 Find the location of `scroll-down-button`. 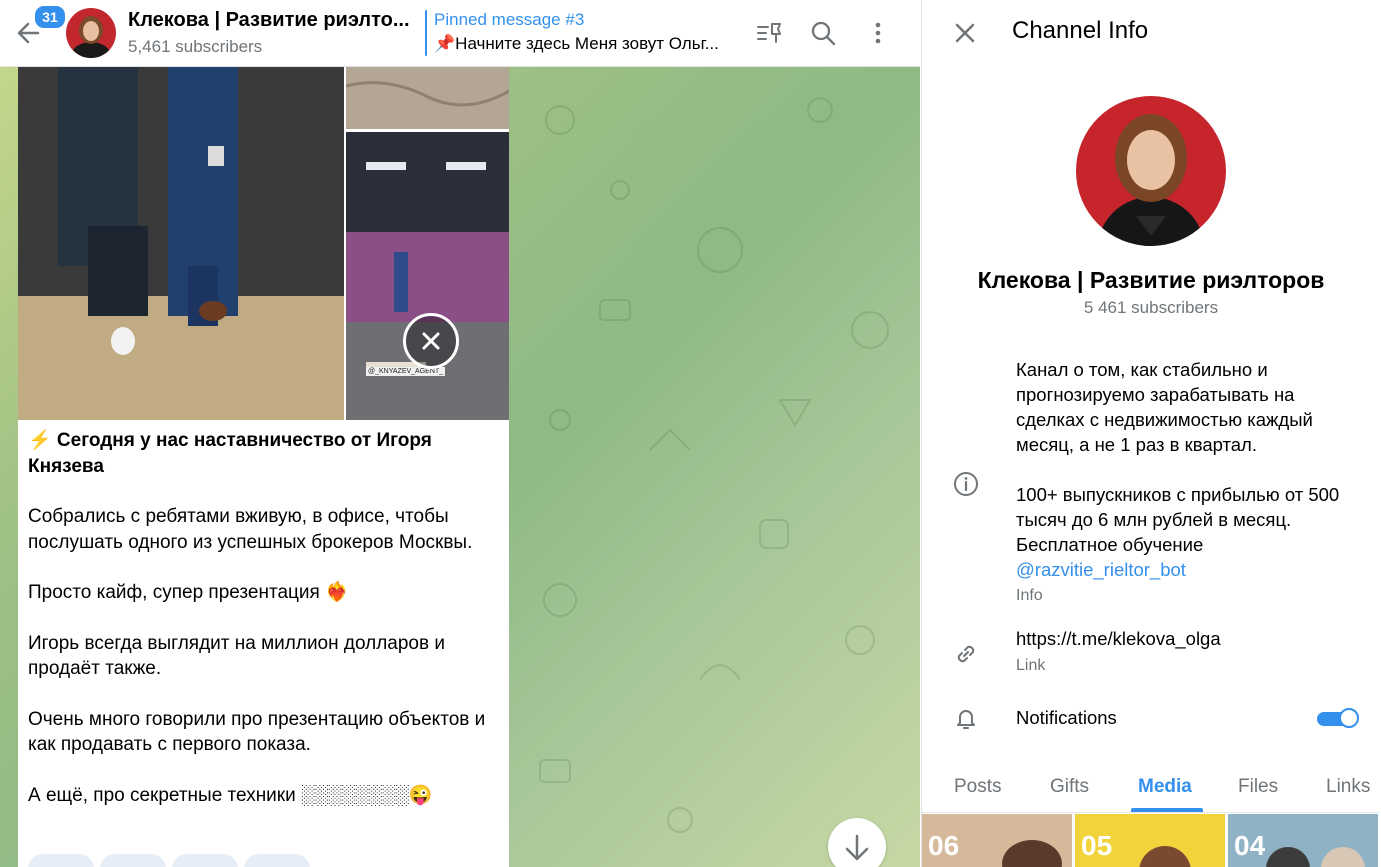

scroll-down-button is located at coordinates (857, 842).